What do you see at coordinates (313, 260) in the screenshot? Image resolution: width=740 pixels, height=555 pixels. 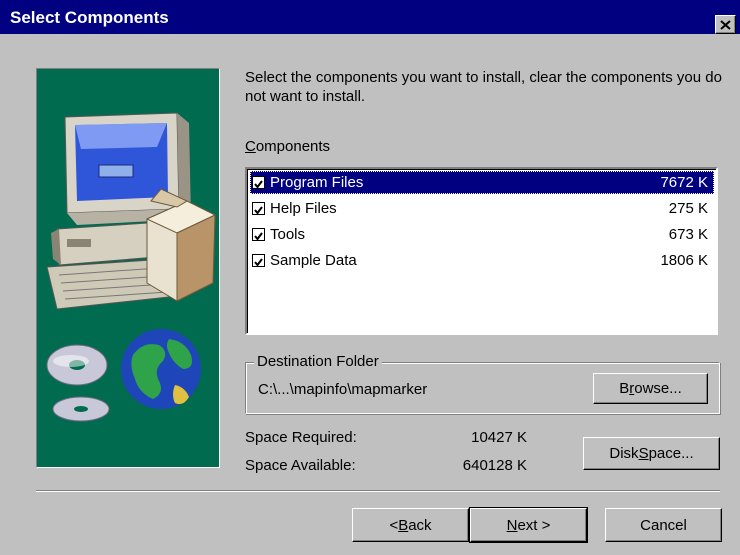 I see `component-name: Sample Data` at bounding box center [313, 260].